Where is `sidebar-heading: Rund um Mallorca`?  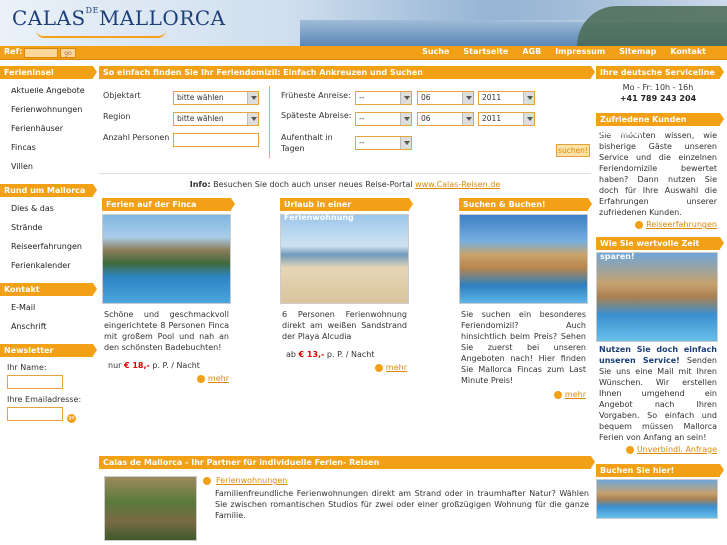 sidebar-heading: Rund um Mallorca is located at coordinates (48, 190).